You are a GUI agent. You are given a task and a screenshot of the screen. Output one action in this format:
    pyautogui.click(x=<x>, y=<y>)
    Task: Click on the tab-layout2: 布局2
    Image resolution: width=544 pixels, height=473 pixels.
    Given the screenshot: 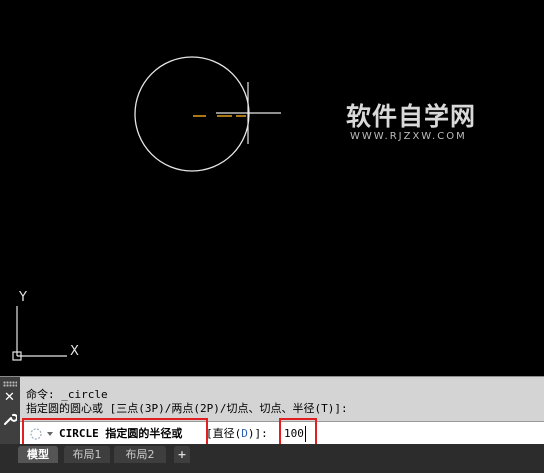 What is the action you would take?
    pyautogui.click(x=140, y=454)
    